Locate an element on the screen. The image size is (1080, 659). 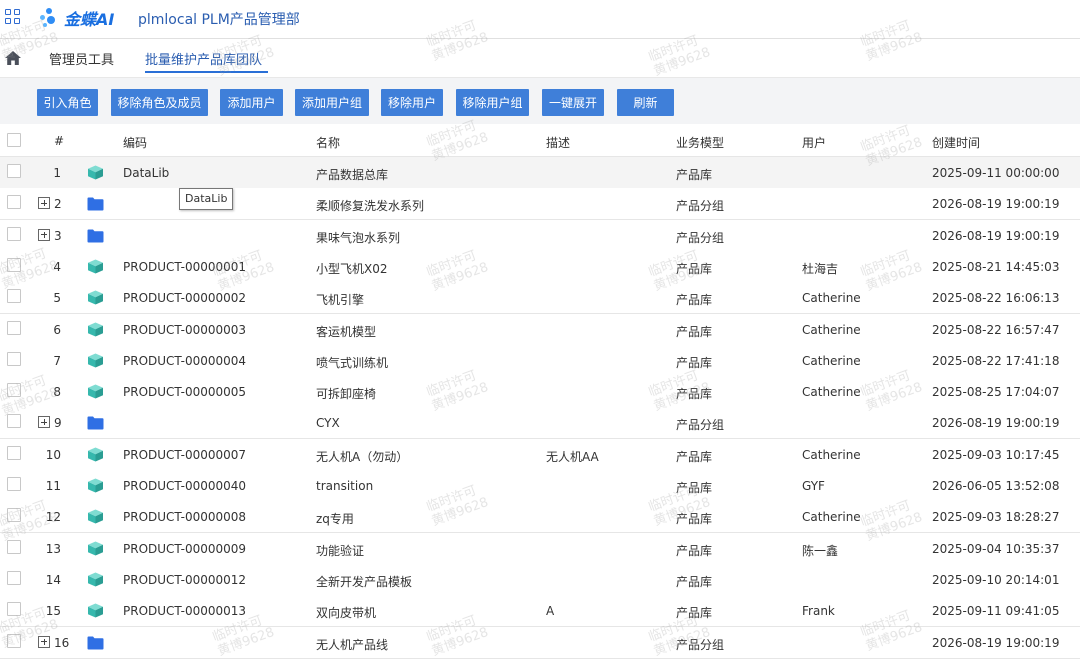
row-code: PRODUCT-00000009 is located at coordinates (185, 548).